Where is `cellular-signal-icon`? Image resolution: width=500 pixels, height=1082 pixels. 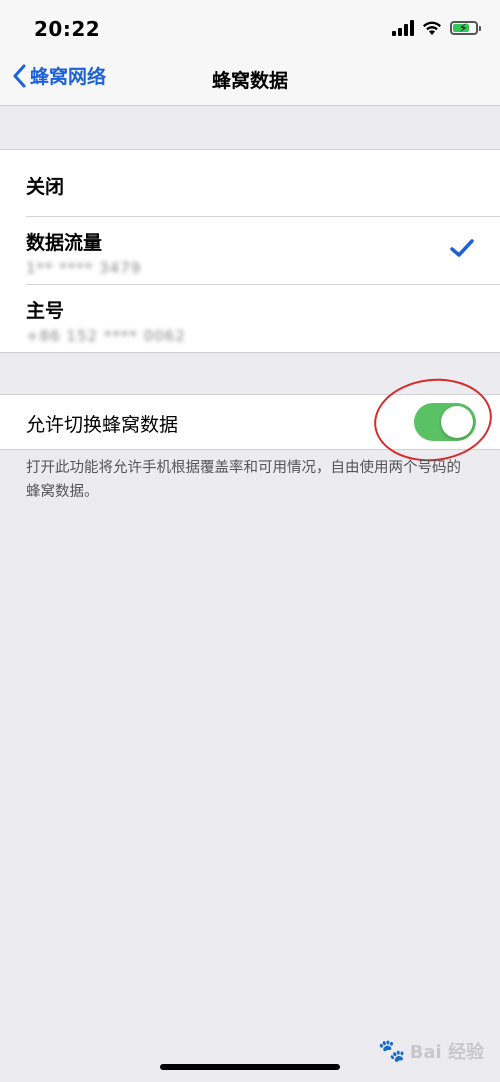
cellular-signal-icon is located at coordinates (403, 28).